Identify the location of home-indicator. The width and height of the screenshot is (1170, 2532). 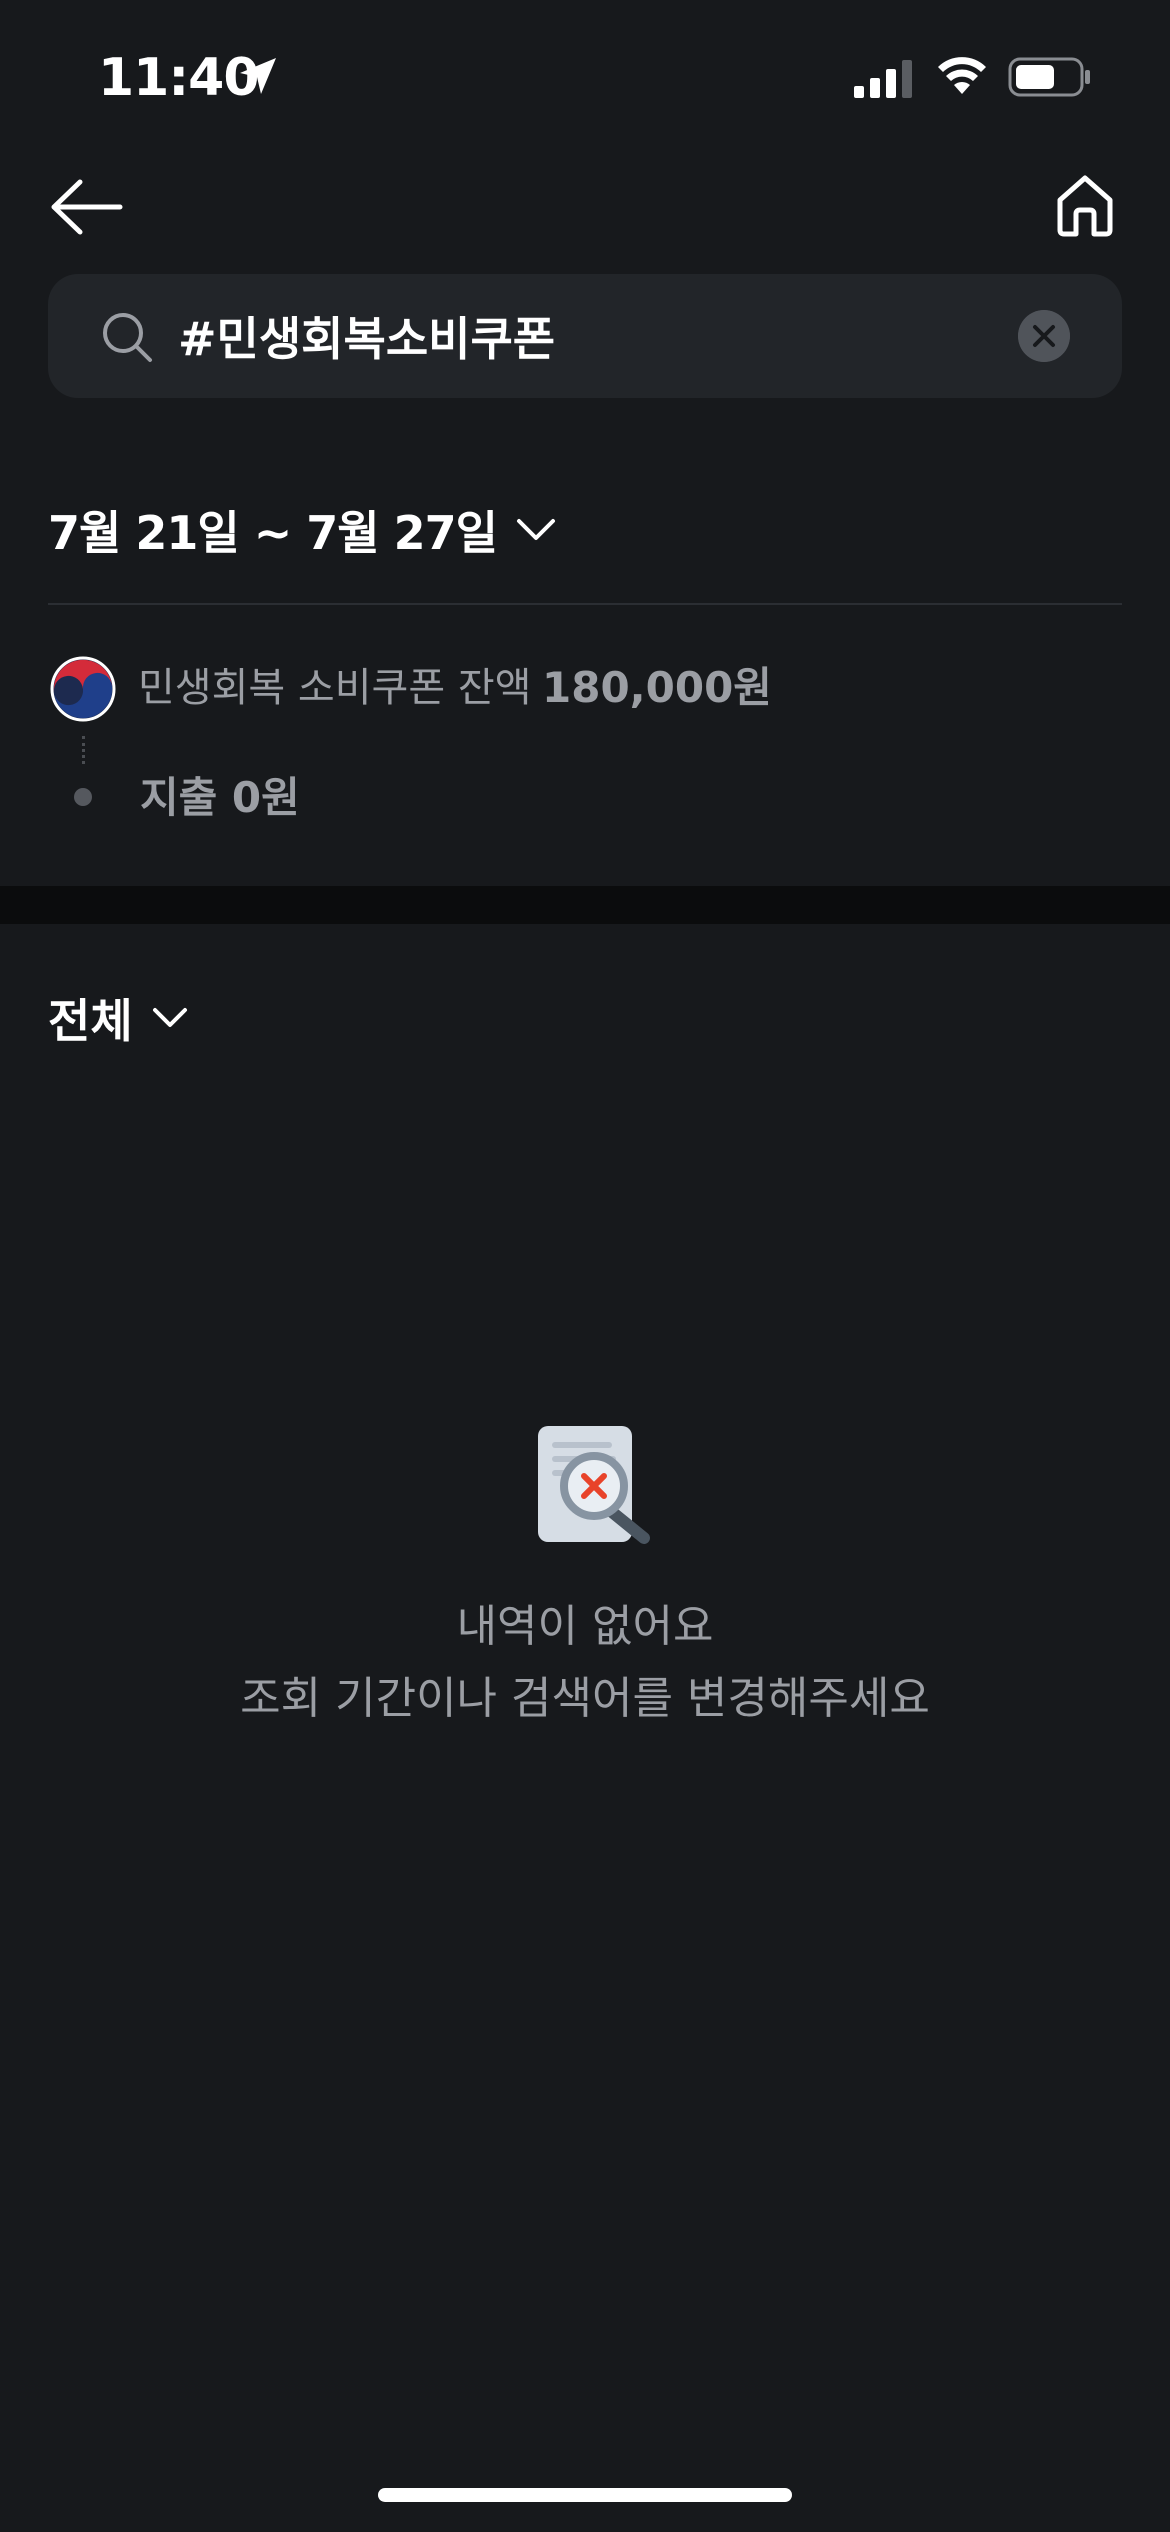
(585, 2495).